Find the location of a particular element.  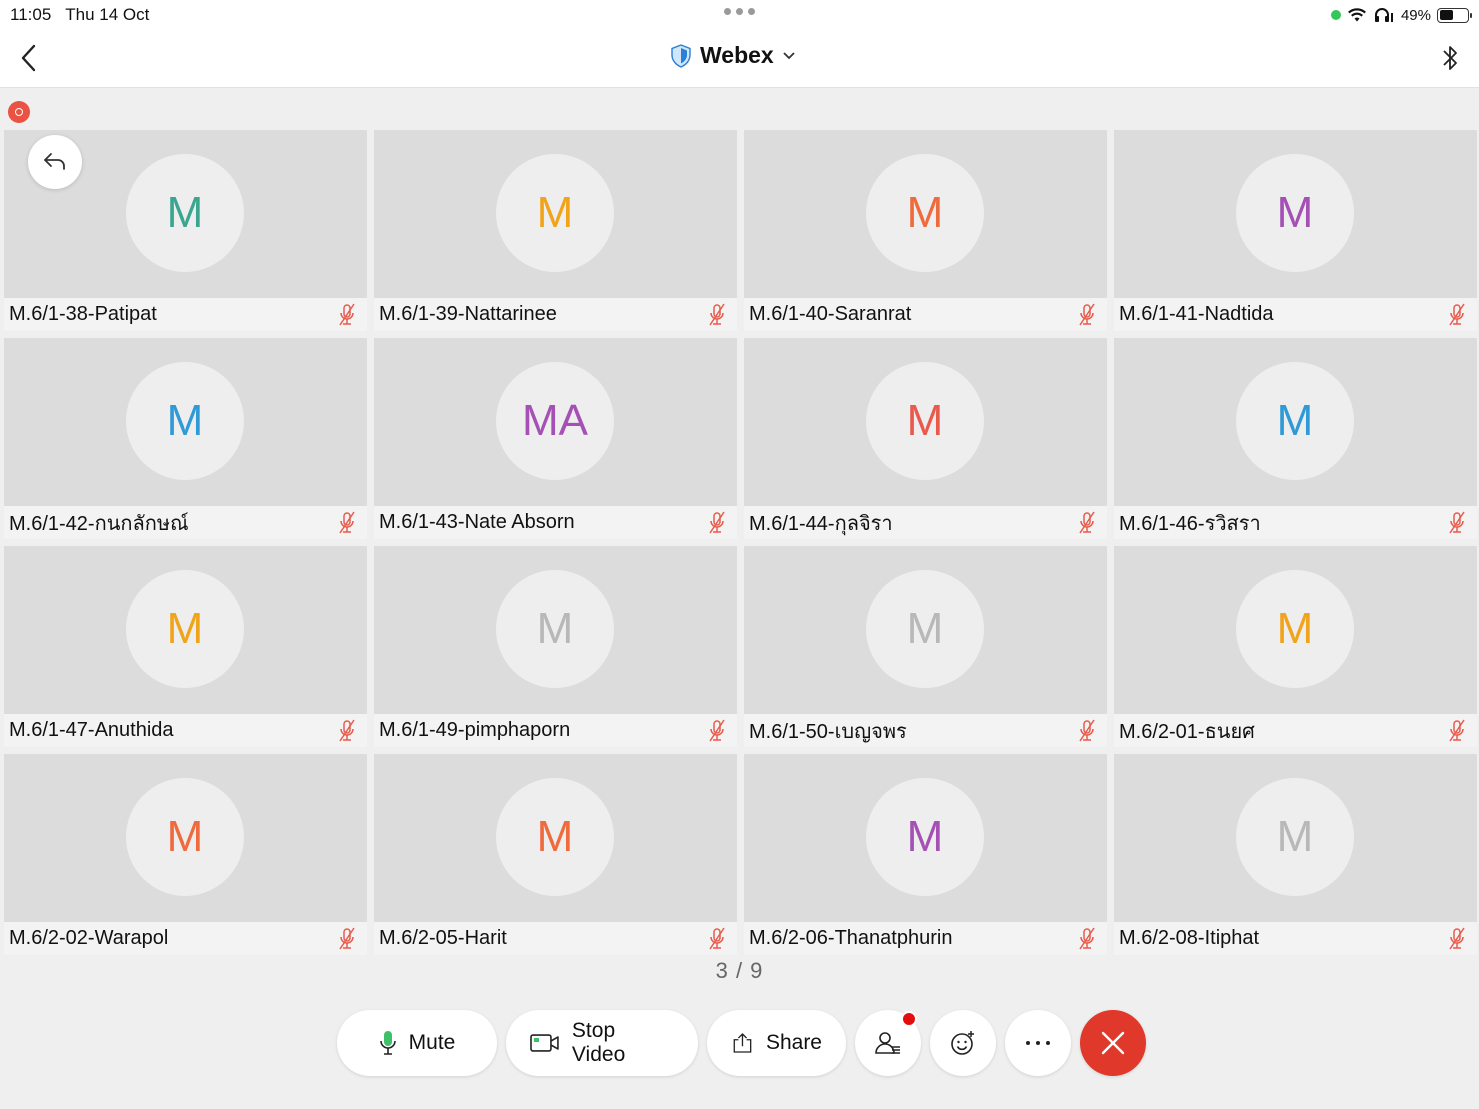

participants-icon is located at coordinates (887, 1043).